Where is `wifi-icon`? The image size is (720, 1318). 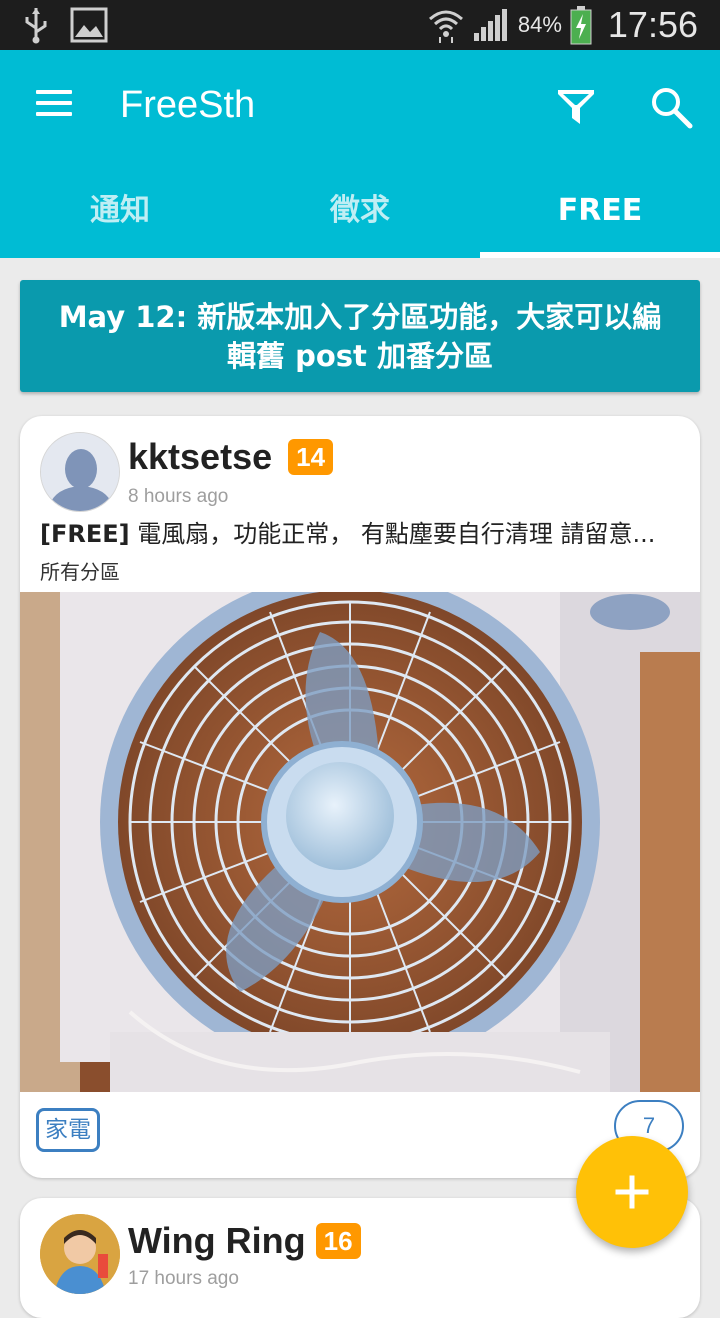
wifi-icon is located at coordinates (445, 26).